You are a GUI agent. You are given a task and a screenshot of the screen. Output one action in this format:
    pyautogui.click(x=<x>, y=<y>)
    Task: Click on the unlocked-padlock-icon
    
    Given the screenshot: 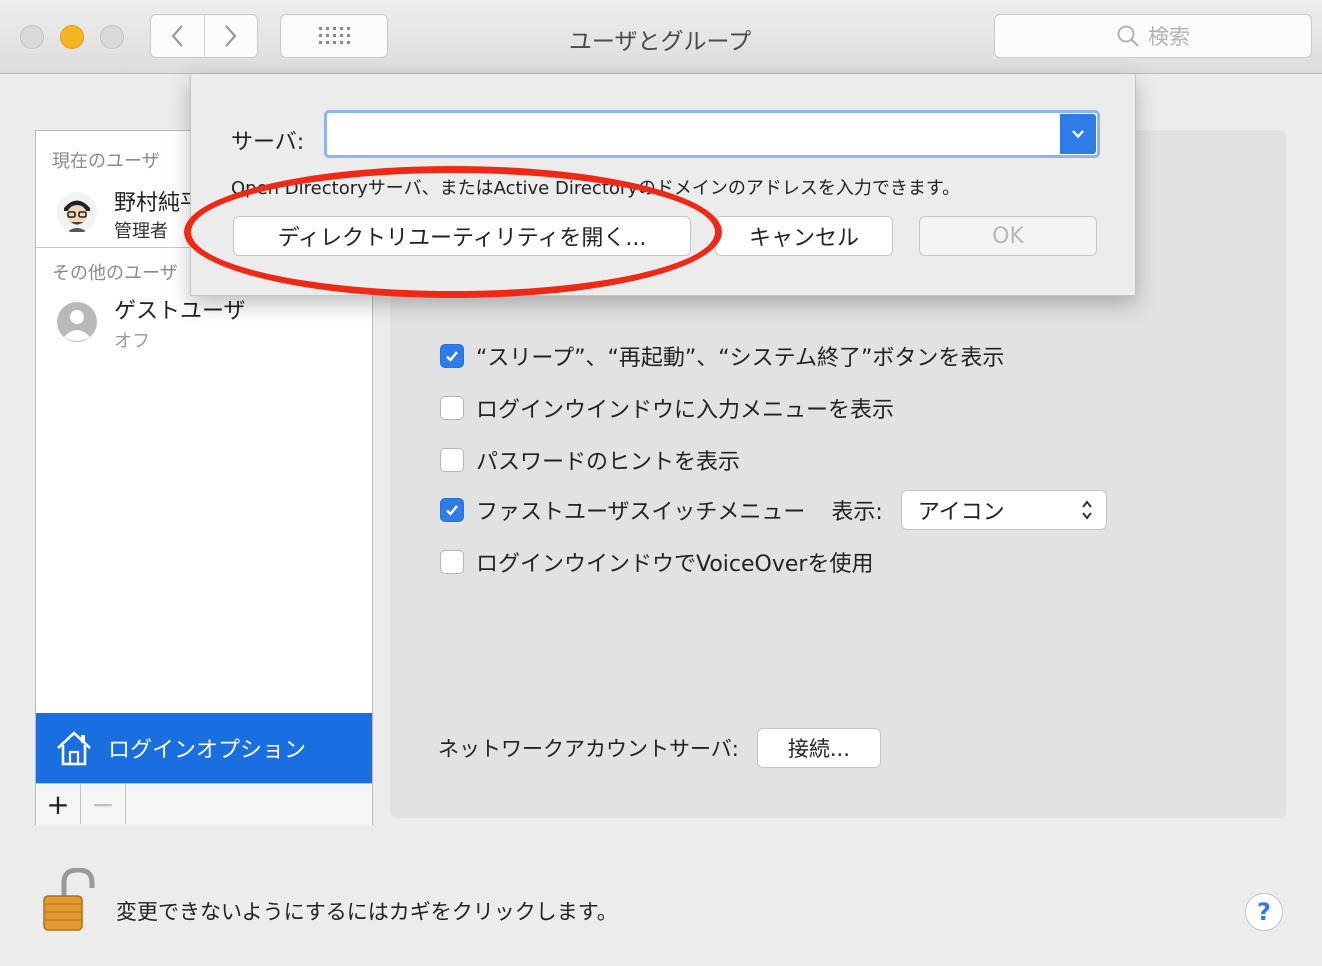 What is the action you would take?
    pyautogui.click(x=69, y=899)
    